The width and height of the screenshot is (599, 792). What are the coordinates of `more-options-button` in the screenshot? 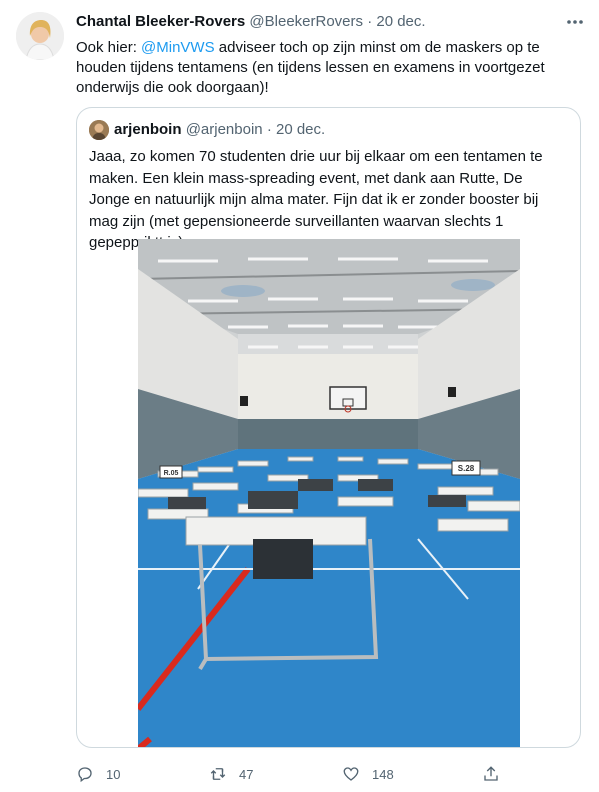 It's located at (575, 22).